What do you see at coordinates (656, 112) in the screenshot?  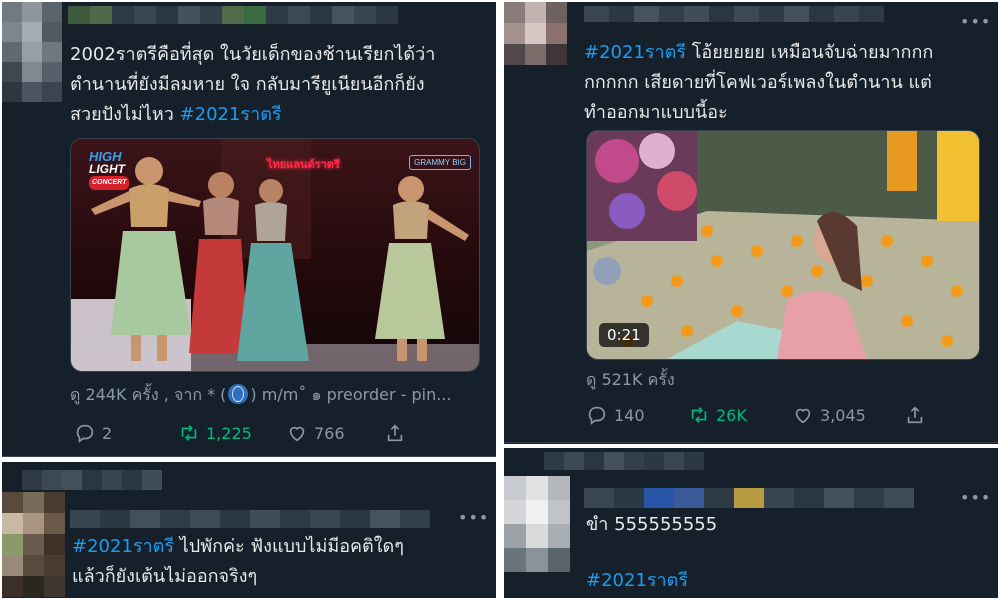 I see `tweet-text-line-3: ทำออกมาแบบนี้อะ` at bounding box center [656, 112].